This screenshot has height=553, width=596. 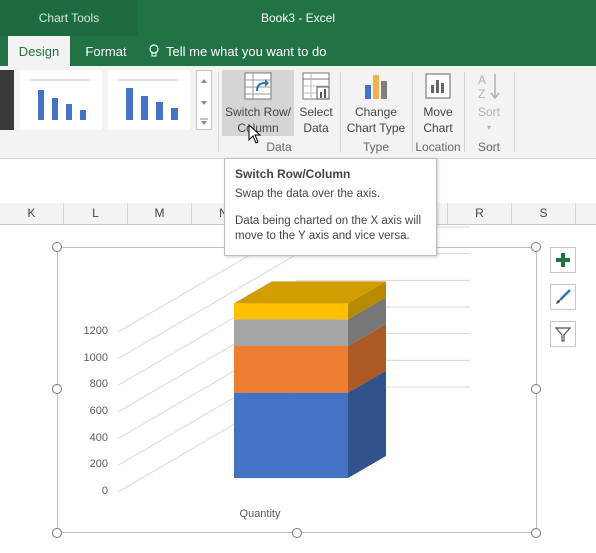 I want to click on filter-icon, so click(x=563, y=334).